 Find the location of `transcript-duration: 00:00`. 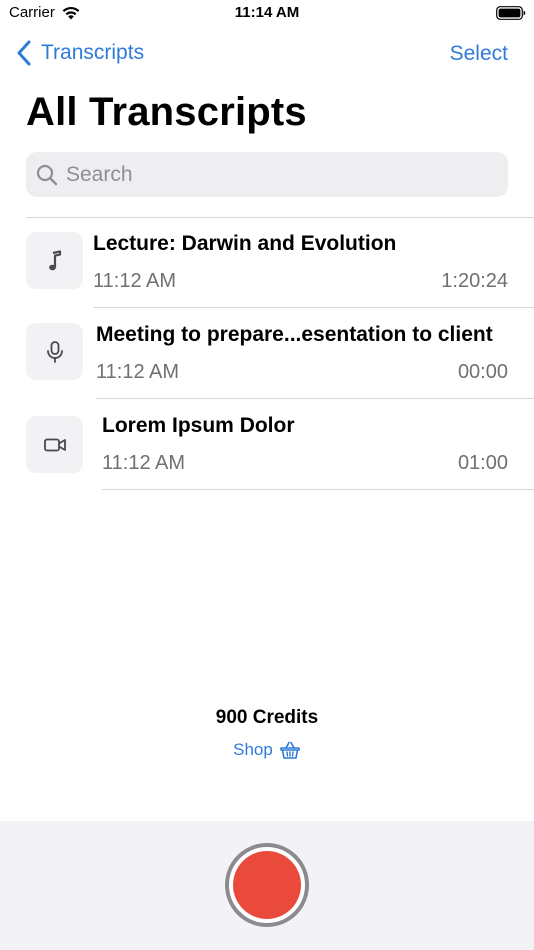

transcript-duration: 00:00 is located at coordinates (482, 372).